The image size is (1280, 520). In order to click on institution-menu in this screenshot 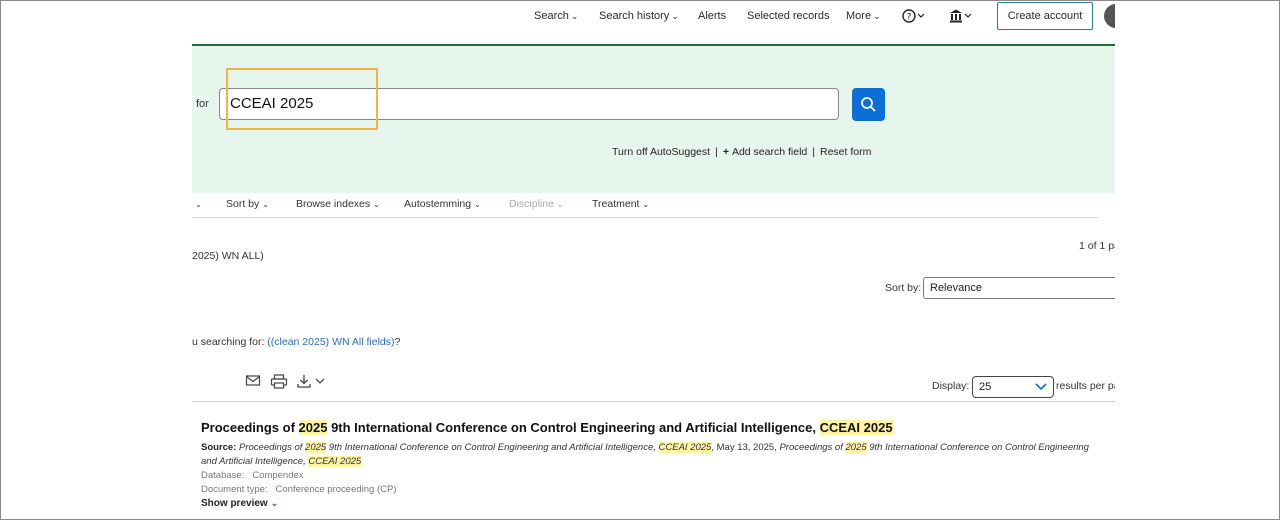, I will do `click(962, 17)`.